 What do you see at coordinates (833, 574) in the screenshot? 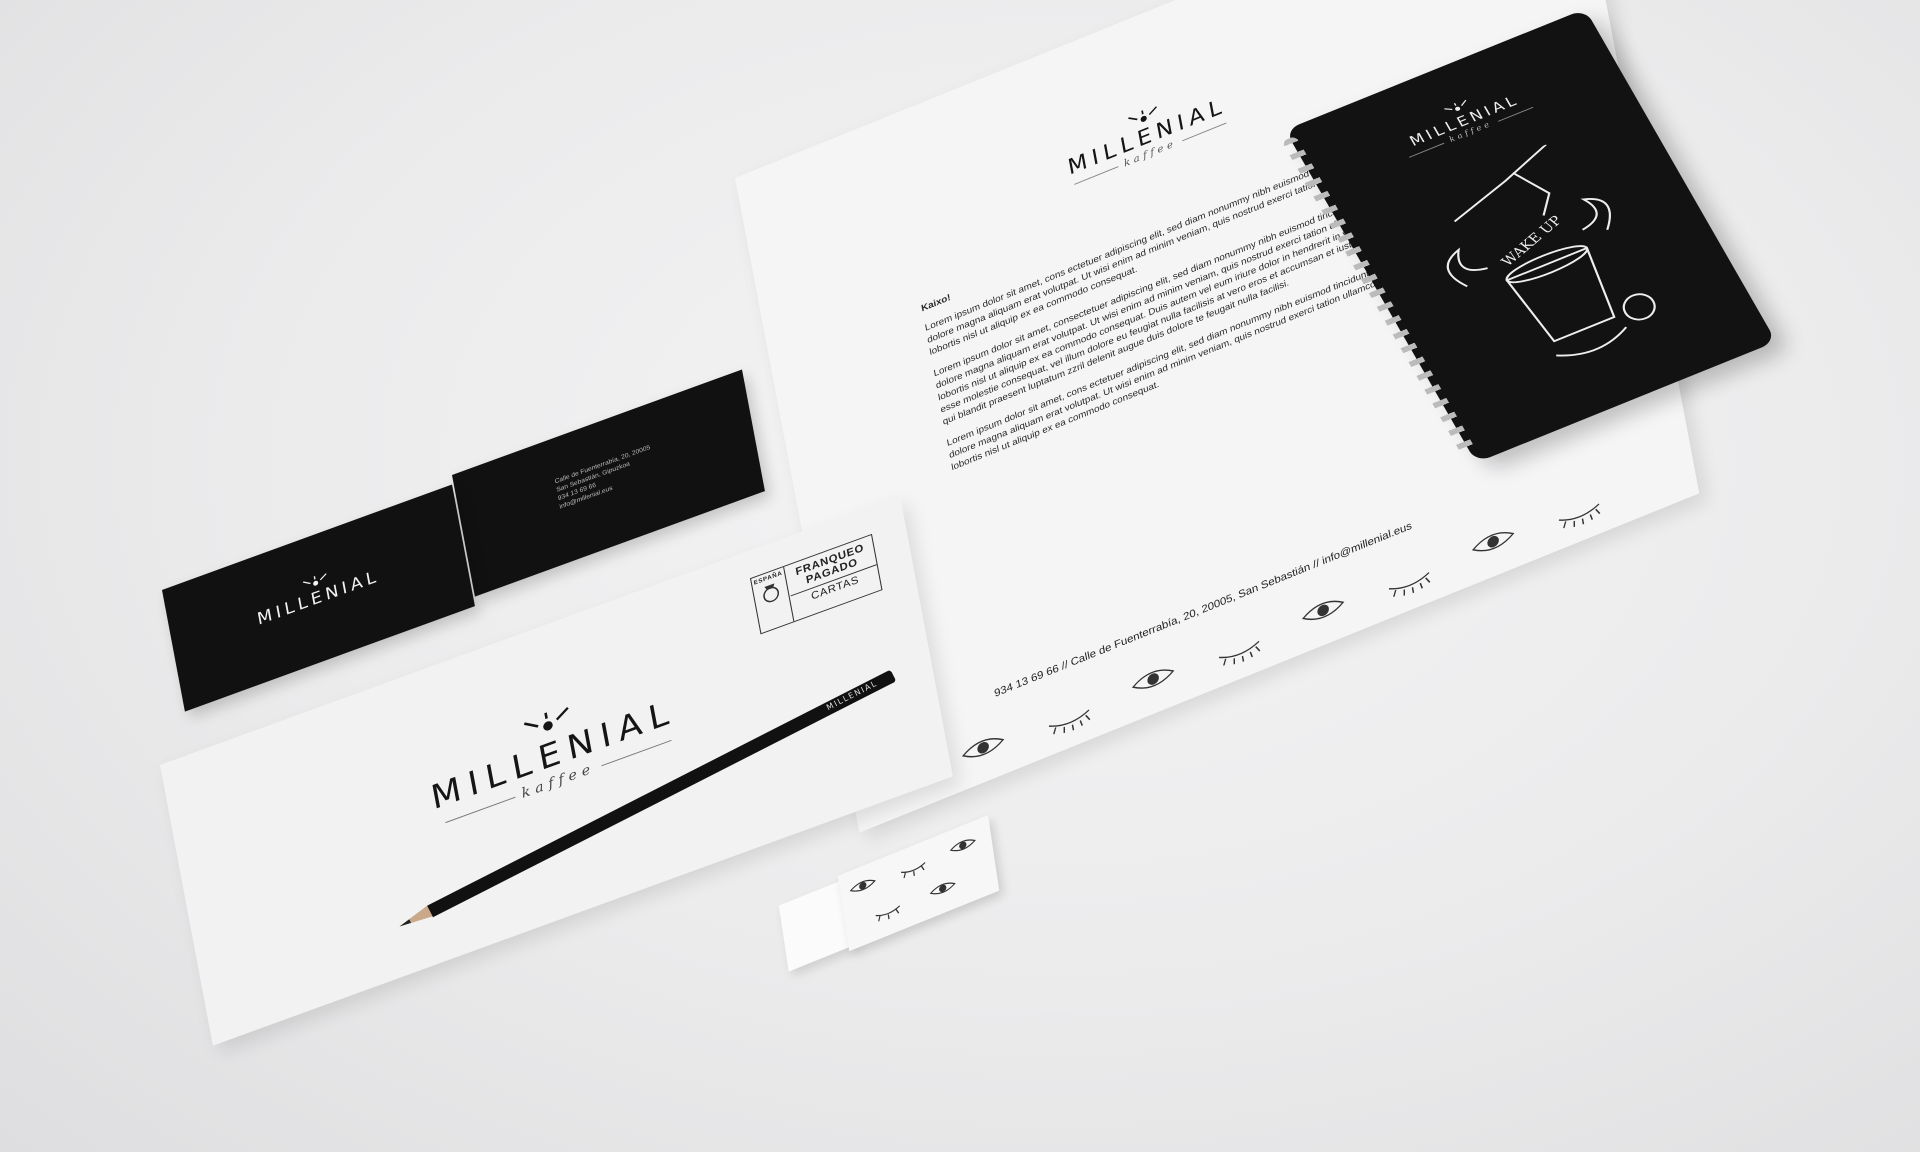
I see `stamp-lines: FRANQUEO PAGADO CARTAS` at bounding box center [833, 574].